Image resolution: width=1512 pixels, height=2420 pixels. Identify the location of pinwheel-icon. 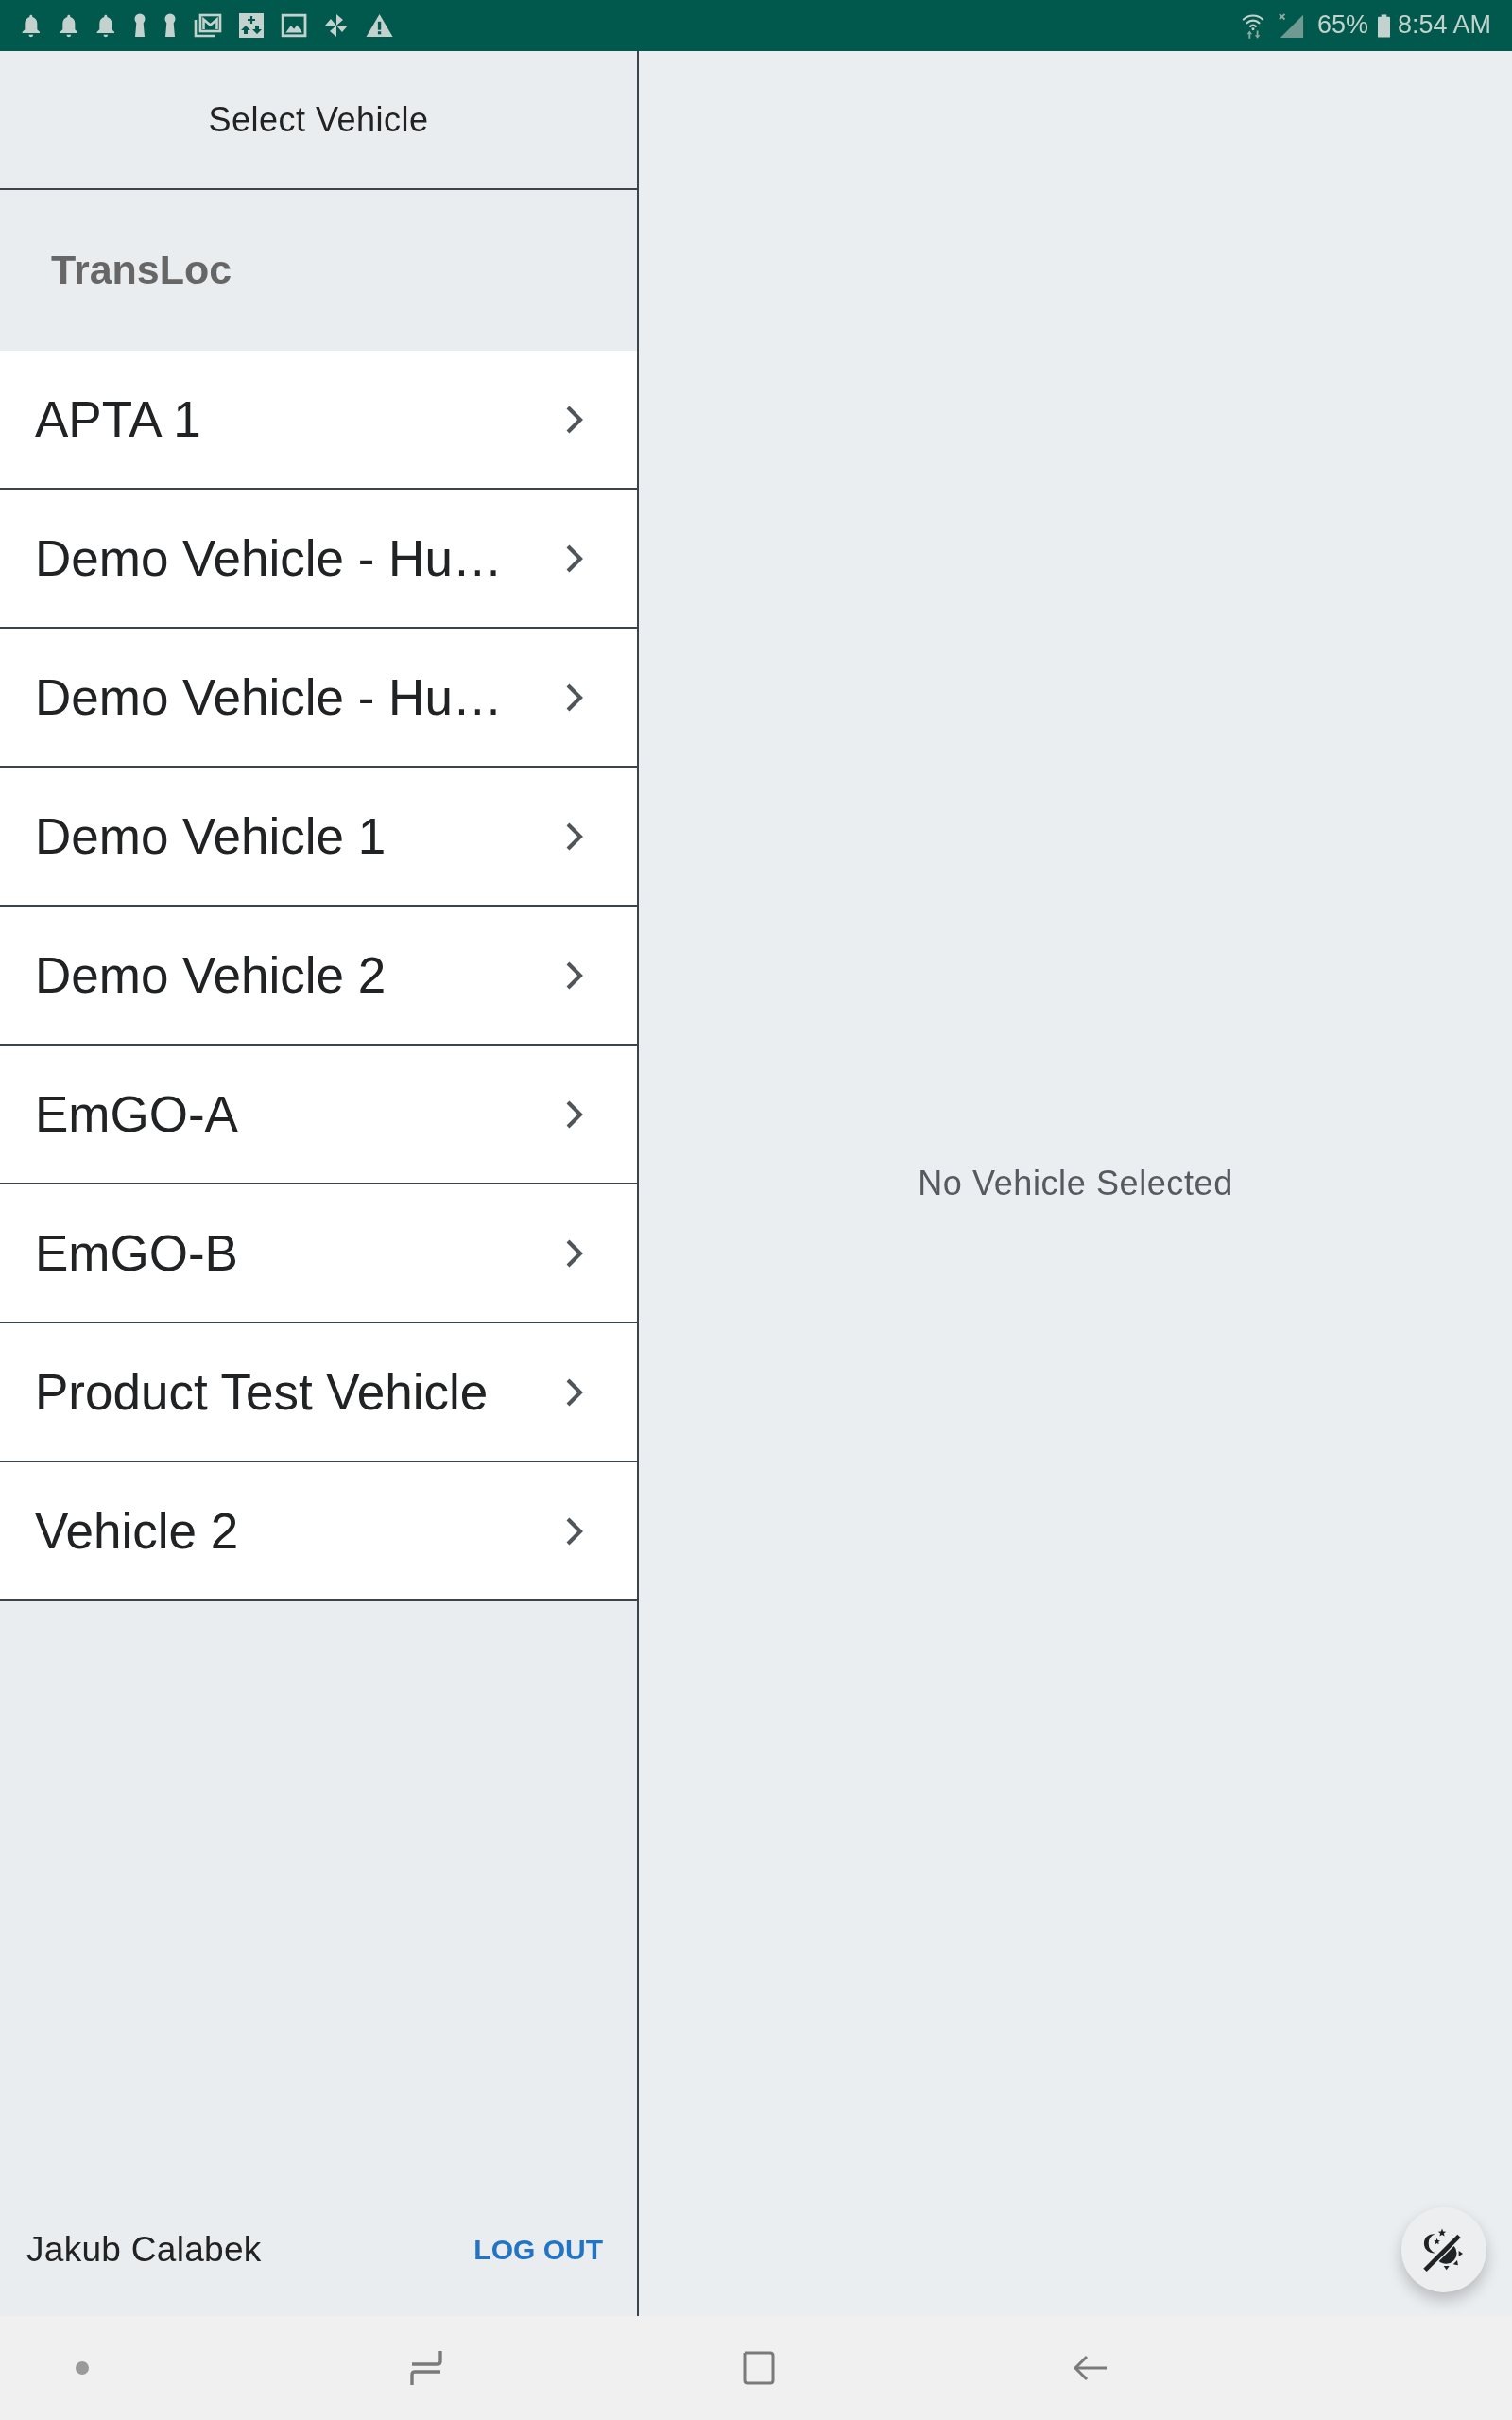
(337, 26).